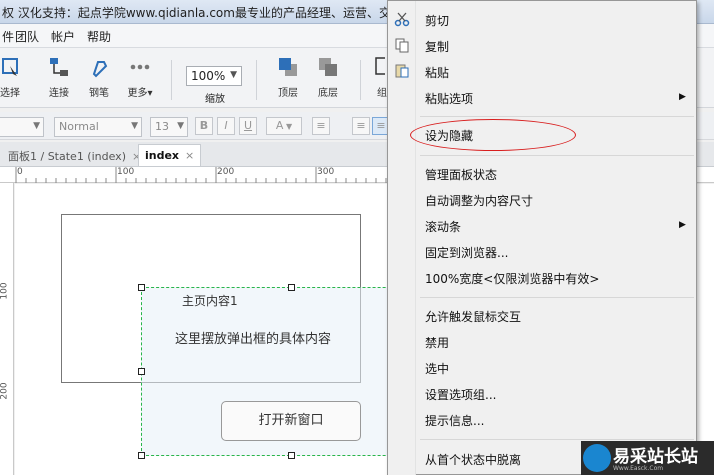  I want to click on close-icon: ×, so click(189, 155).